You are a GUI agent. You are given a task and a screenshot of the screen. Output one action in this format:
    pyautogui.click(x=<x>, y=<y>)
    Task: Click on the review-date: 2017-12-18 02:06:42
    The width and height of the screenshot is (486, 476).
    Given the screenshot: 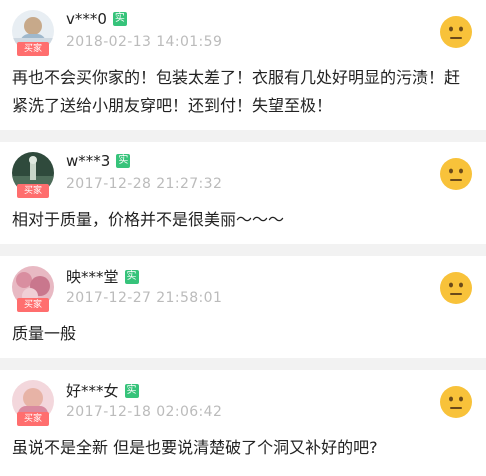 What is the action you would take?
    pyautogui.click(x=144, y=412)
    